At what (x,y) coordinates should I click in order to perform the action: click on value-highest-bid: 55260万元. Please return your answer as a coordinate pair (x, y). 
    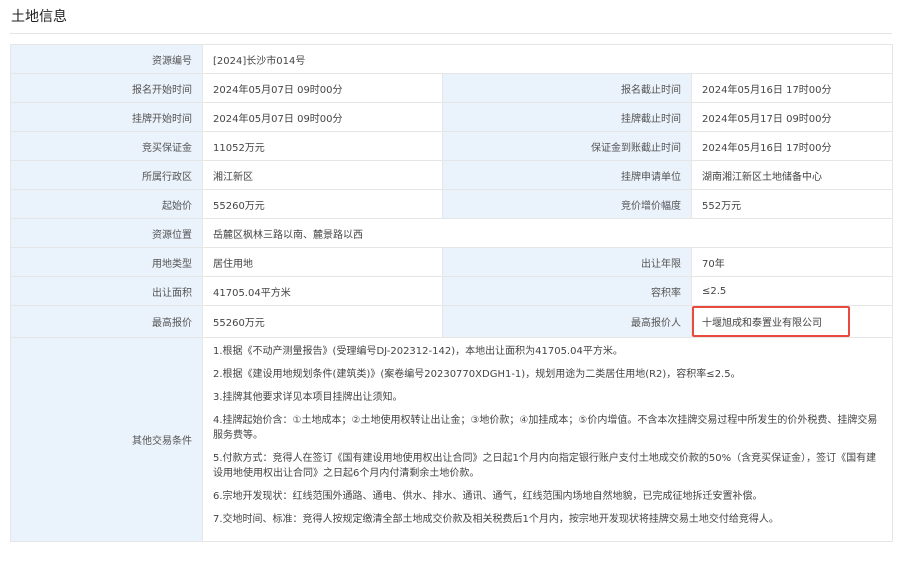
    Looking at the image, I should click on (322, 321).